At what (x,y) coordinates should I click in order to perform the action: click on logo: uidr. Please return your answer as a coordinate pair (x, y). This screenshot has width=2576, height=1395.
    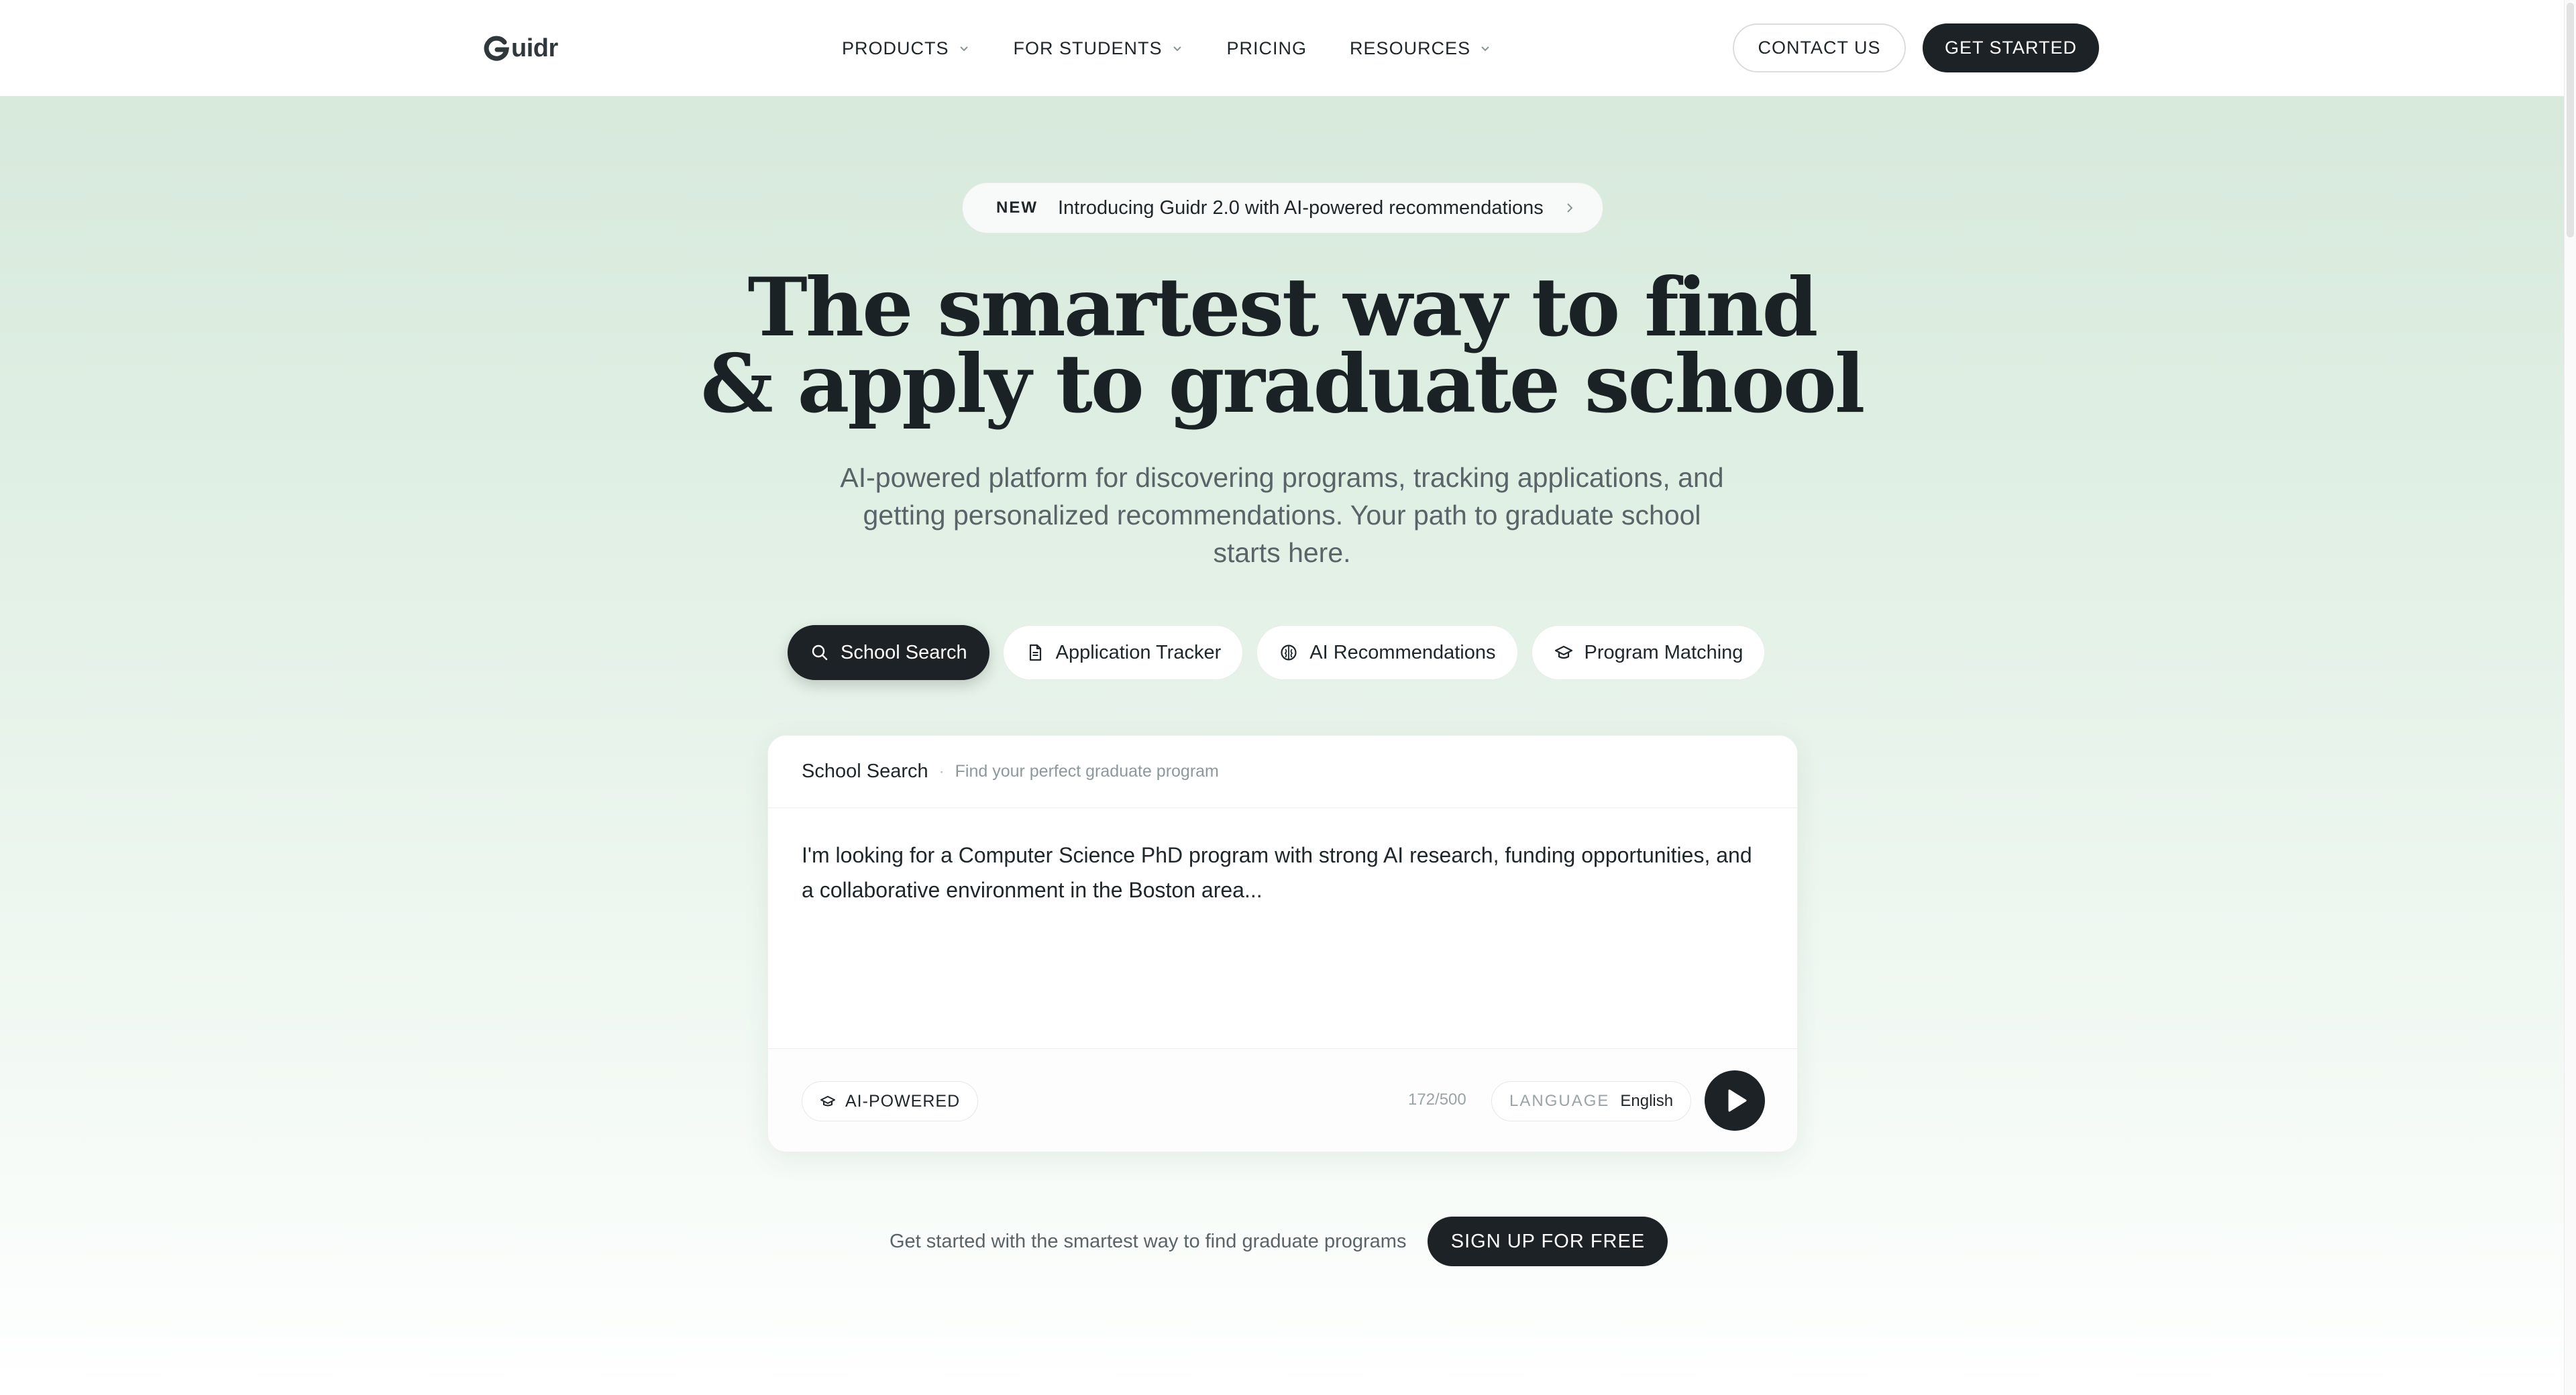
    Looking at the image, I should click on (520, 48).